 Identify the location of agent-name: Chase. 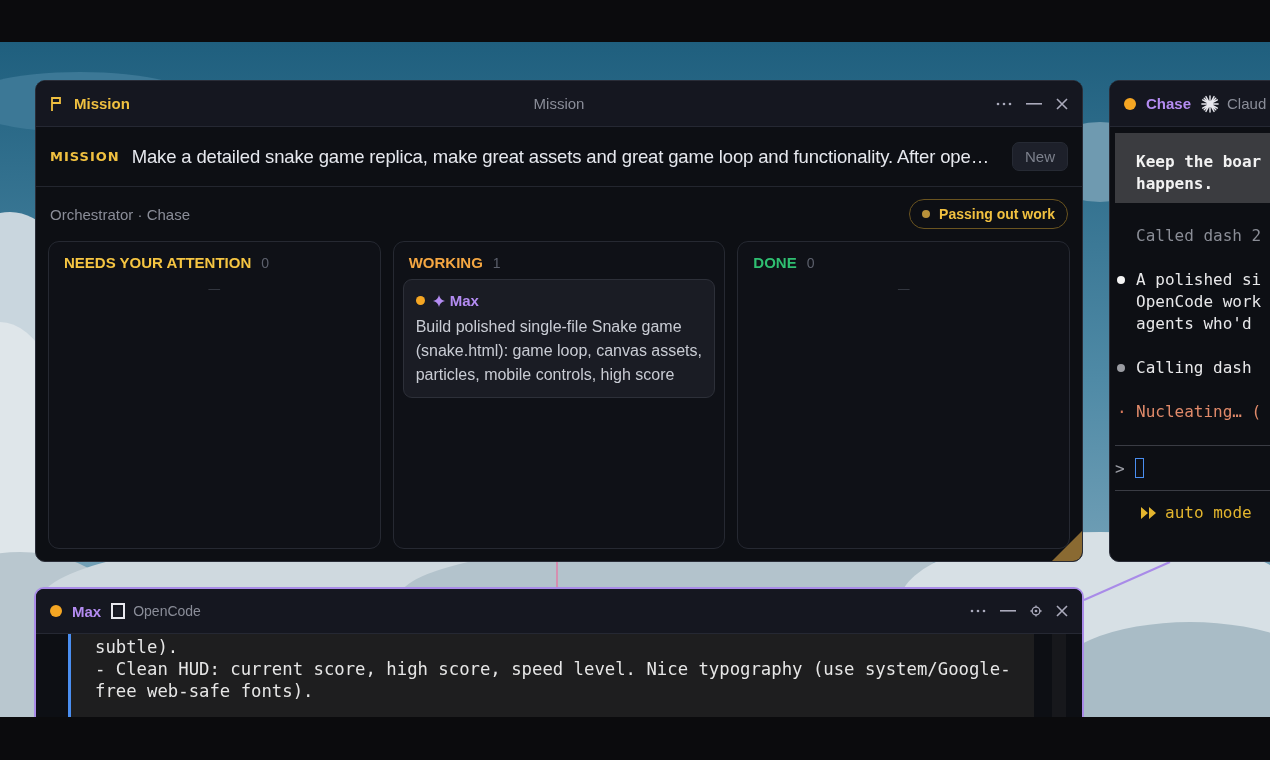
(1169, 103).